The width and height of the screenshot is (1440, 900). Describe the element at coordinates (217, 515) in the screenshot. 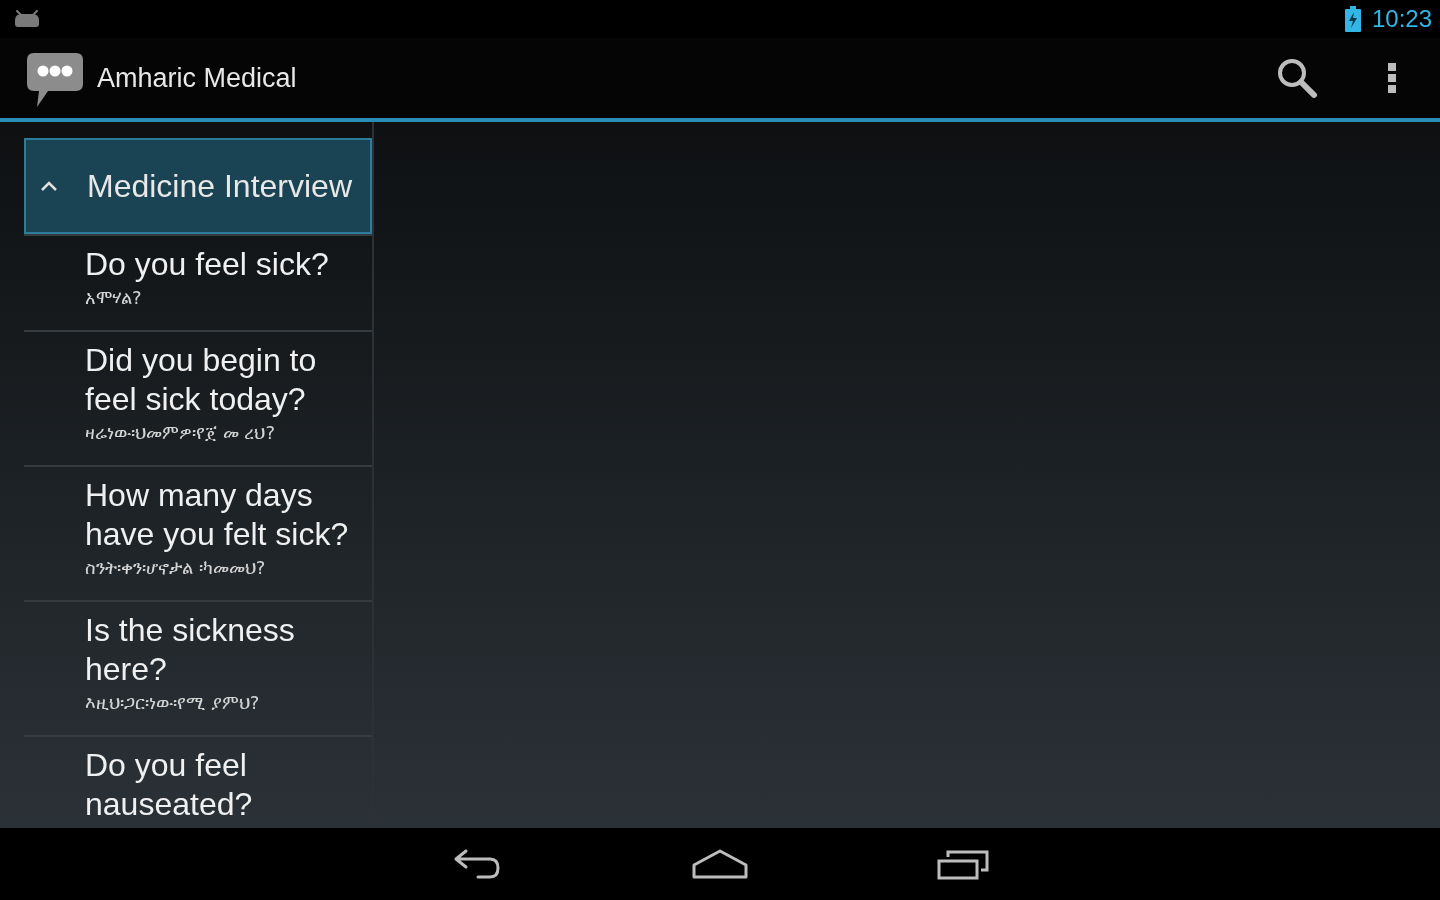

I see `english-text: How many days have you felt sick?` at that location.